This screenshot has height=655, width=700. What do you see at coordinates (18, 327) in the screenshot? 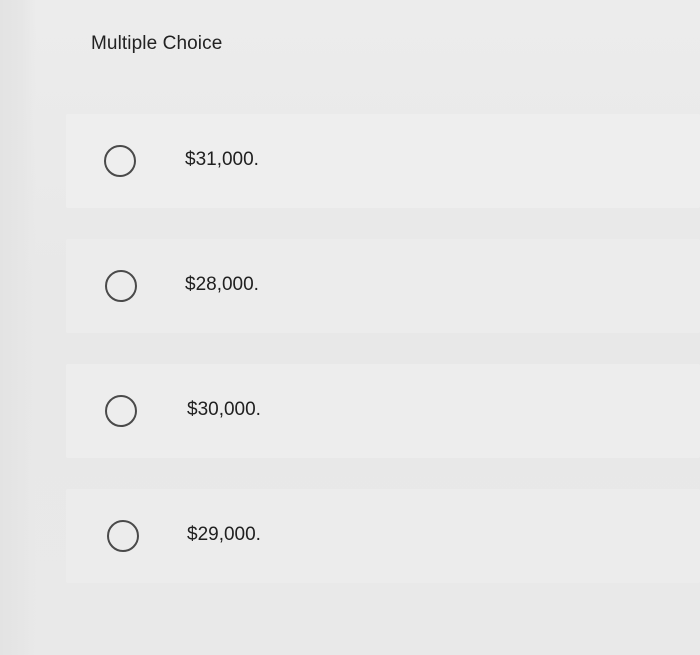
I see `page-edge-shadow` at bounding box center [18, 327].